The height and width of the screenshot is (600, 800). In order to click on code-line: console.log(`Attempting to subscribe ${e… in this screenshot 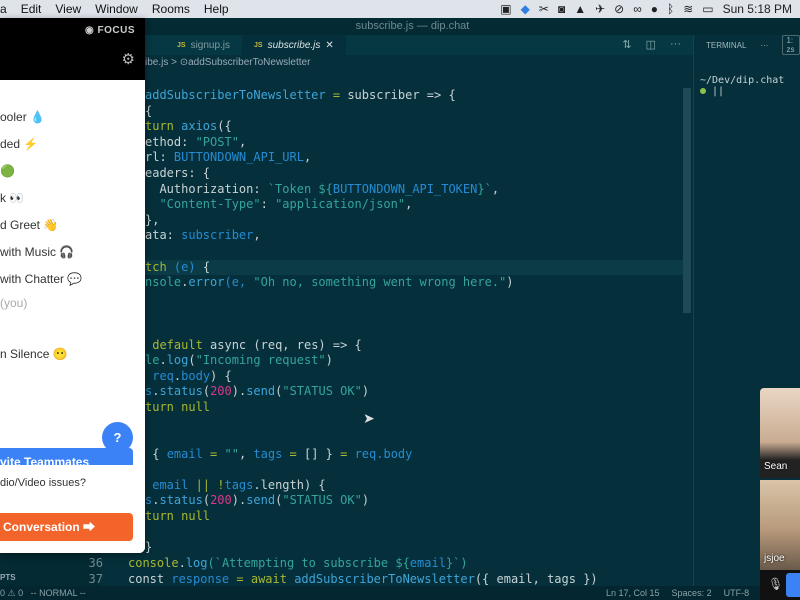, I will do `click(363, 564)`.